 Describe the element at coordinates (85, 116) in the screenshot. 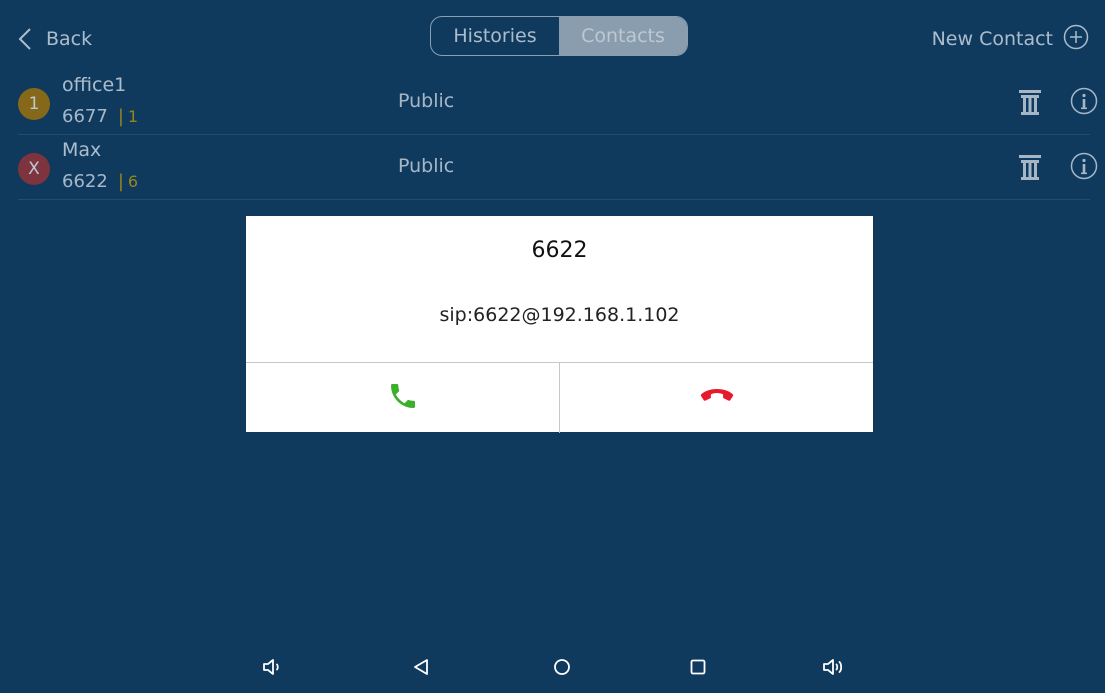

I see `contact-number: 6677` at that location.